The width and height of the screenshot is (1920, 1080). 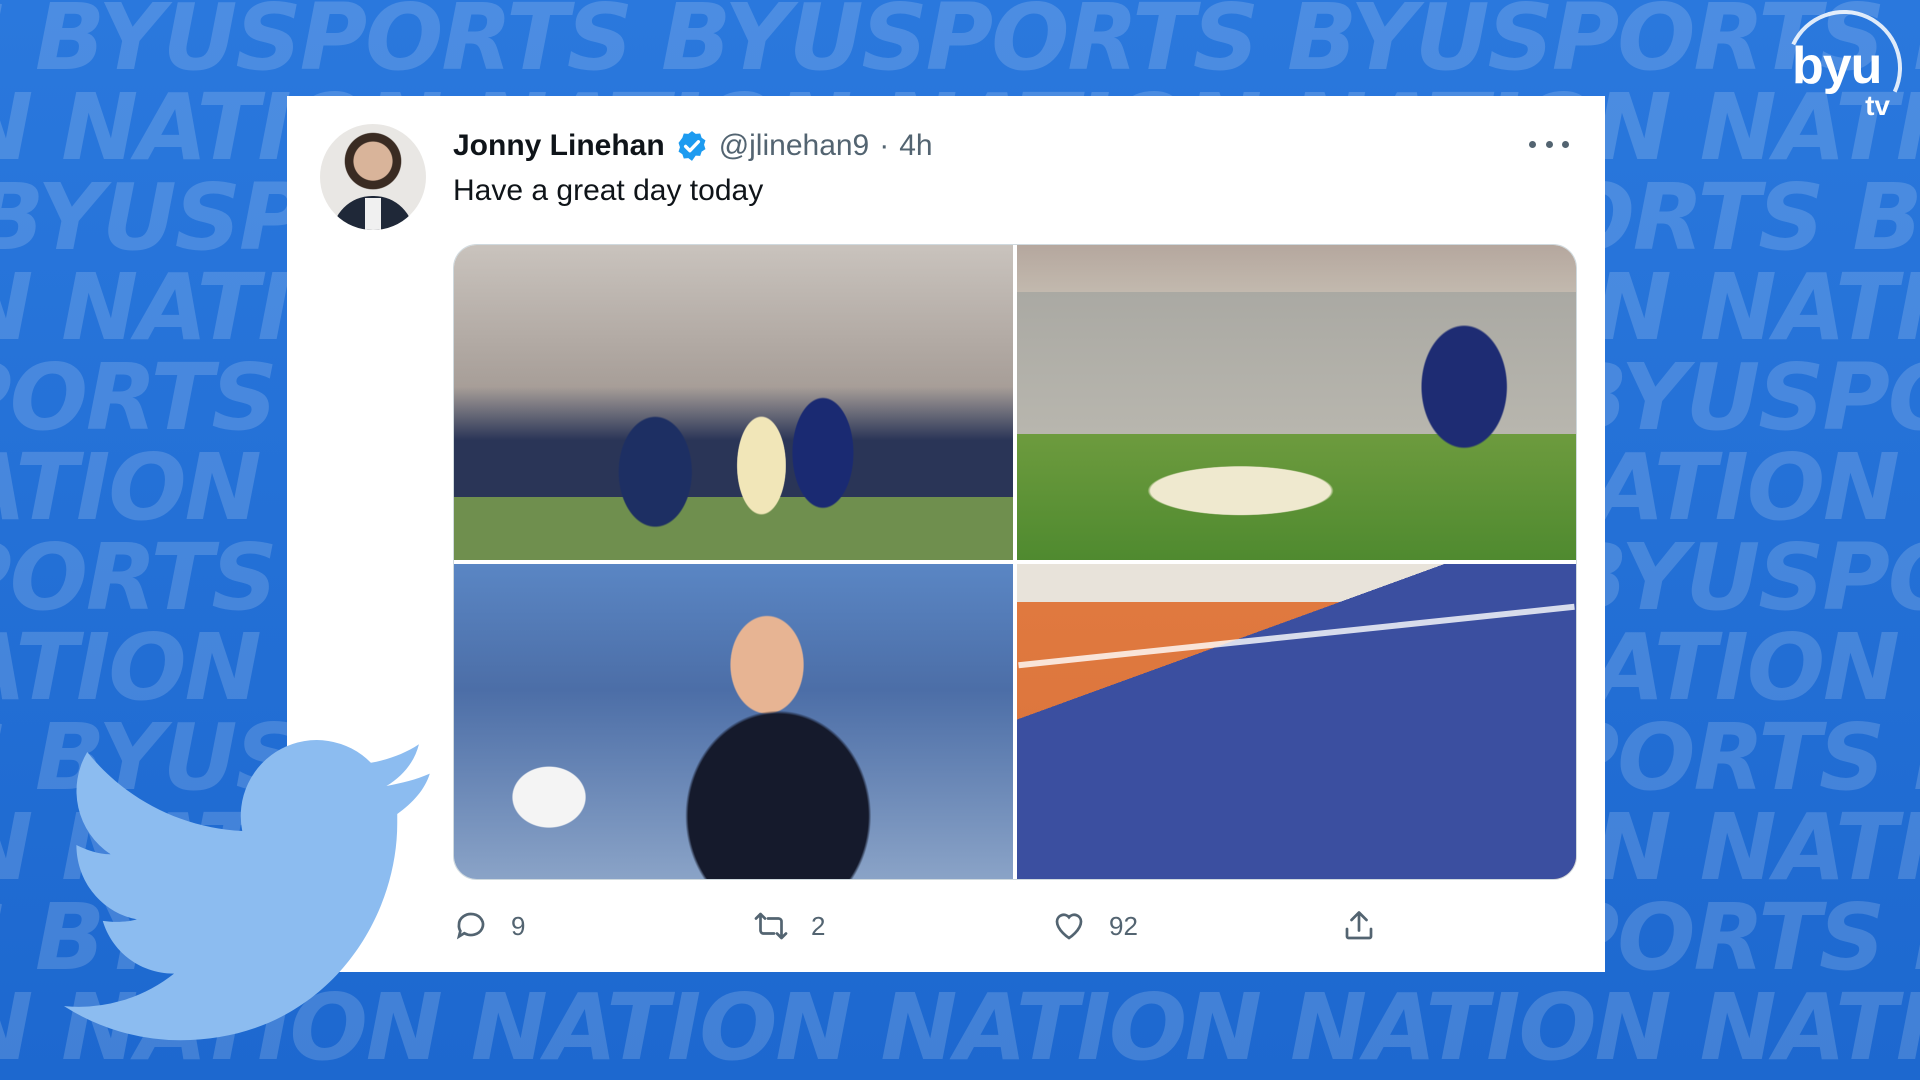 I want to click on byutv-logo: byu tv, so click(x=1844, y=71).